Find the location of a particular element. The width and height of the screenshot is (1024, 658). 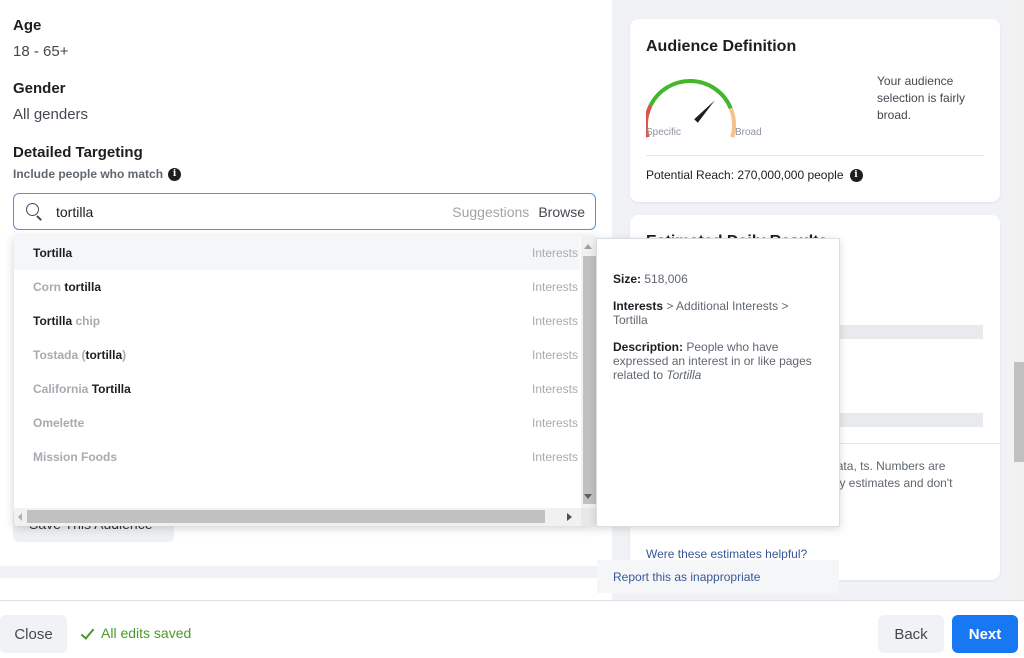

suggestion-item: Tortilla chip Interests is located at coordinates (297, 321).